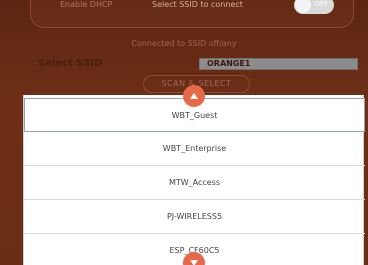 The image size is (368, 265). I want to click on dhcp-toggle: OFF, so click(314, 7).